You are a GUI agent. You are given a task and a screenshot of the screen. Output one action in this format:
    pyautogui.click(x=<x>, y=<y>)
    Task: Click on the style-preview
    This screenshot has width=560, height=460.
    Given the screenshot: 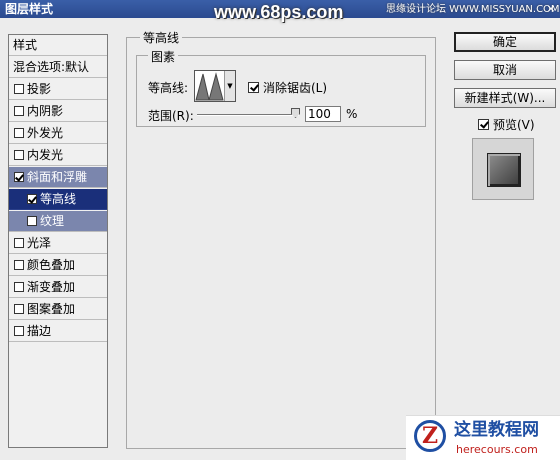 What is the action you would take?
    pyautogui.click(x=503, y=169)
    